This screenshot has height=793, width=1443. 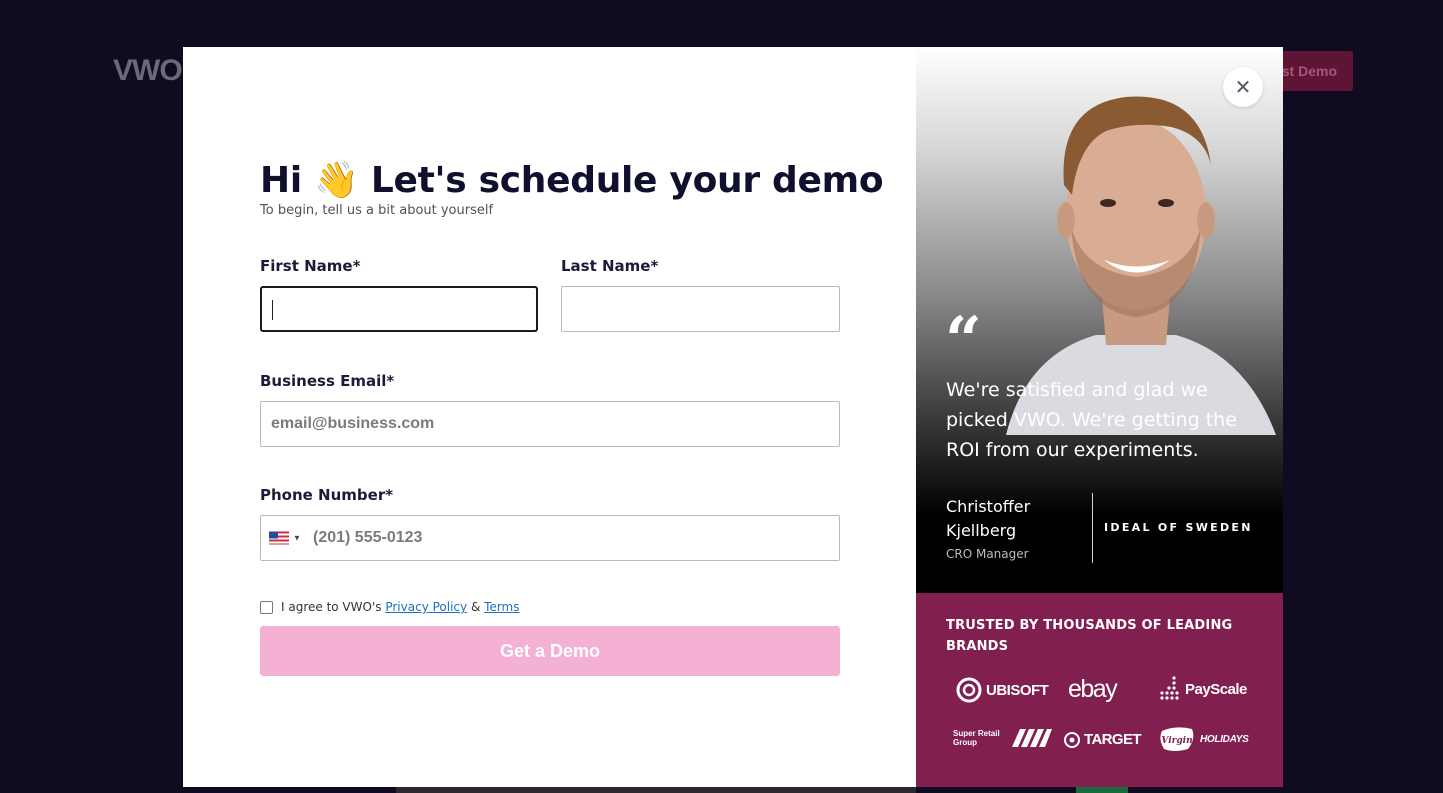 I want to click on last-name-label: Last Name*, so click(x=610, y=266).